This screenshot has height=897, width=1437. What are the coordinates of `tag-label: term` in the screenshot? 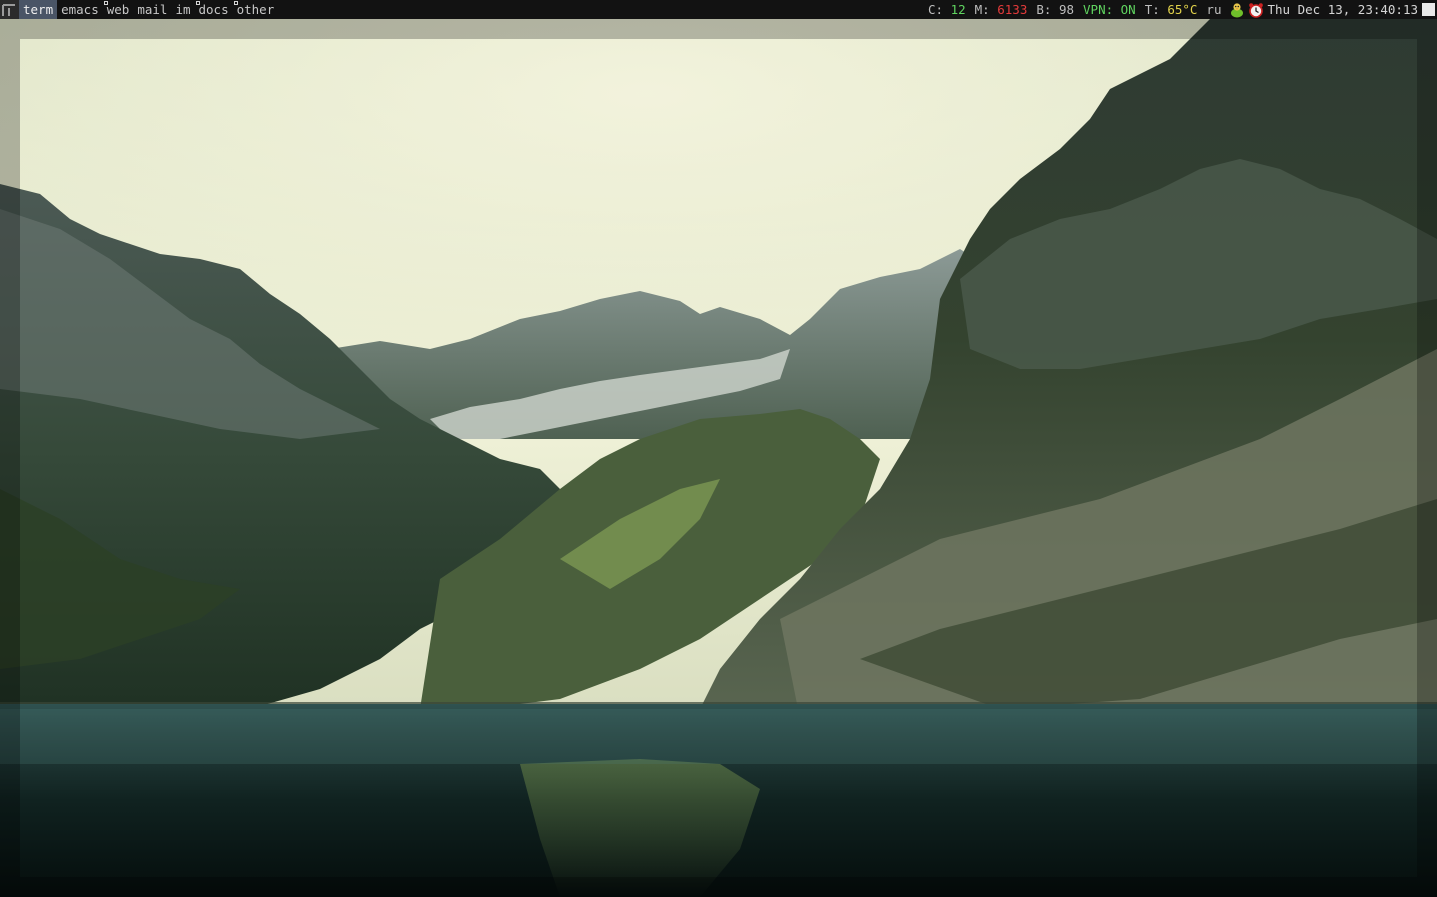 It's located at (38, 9).